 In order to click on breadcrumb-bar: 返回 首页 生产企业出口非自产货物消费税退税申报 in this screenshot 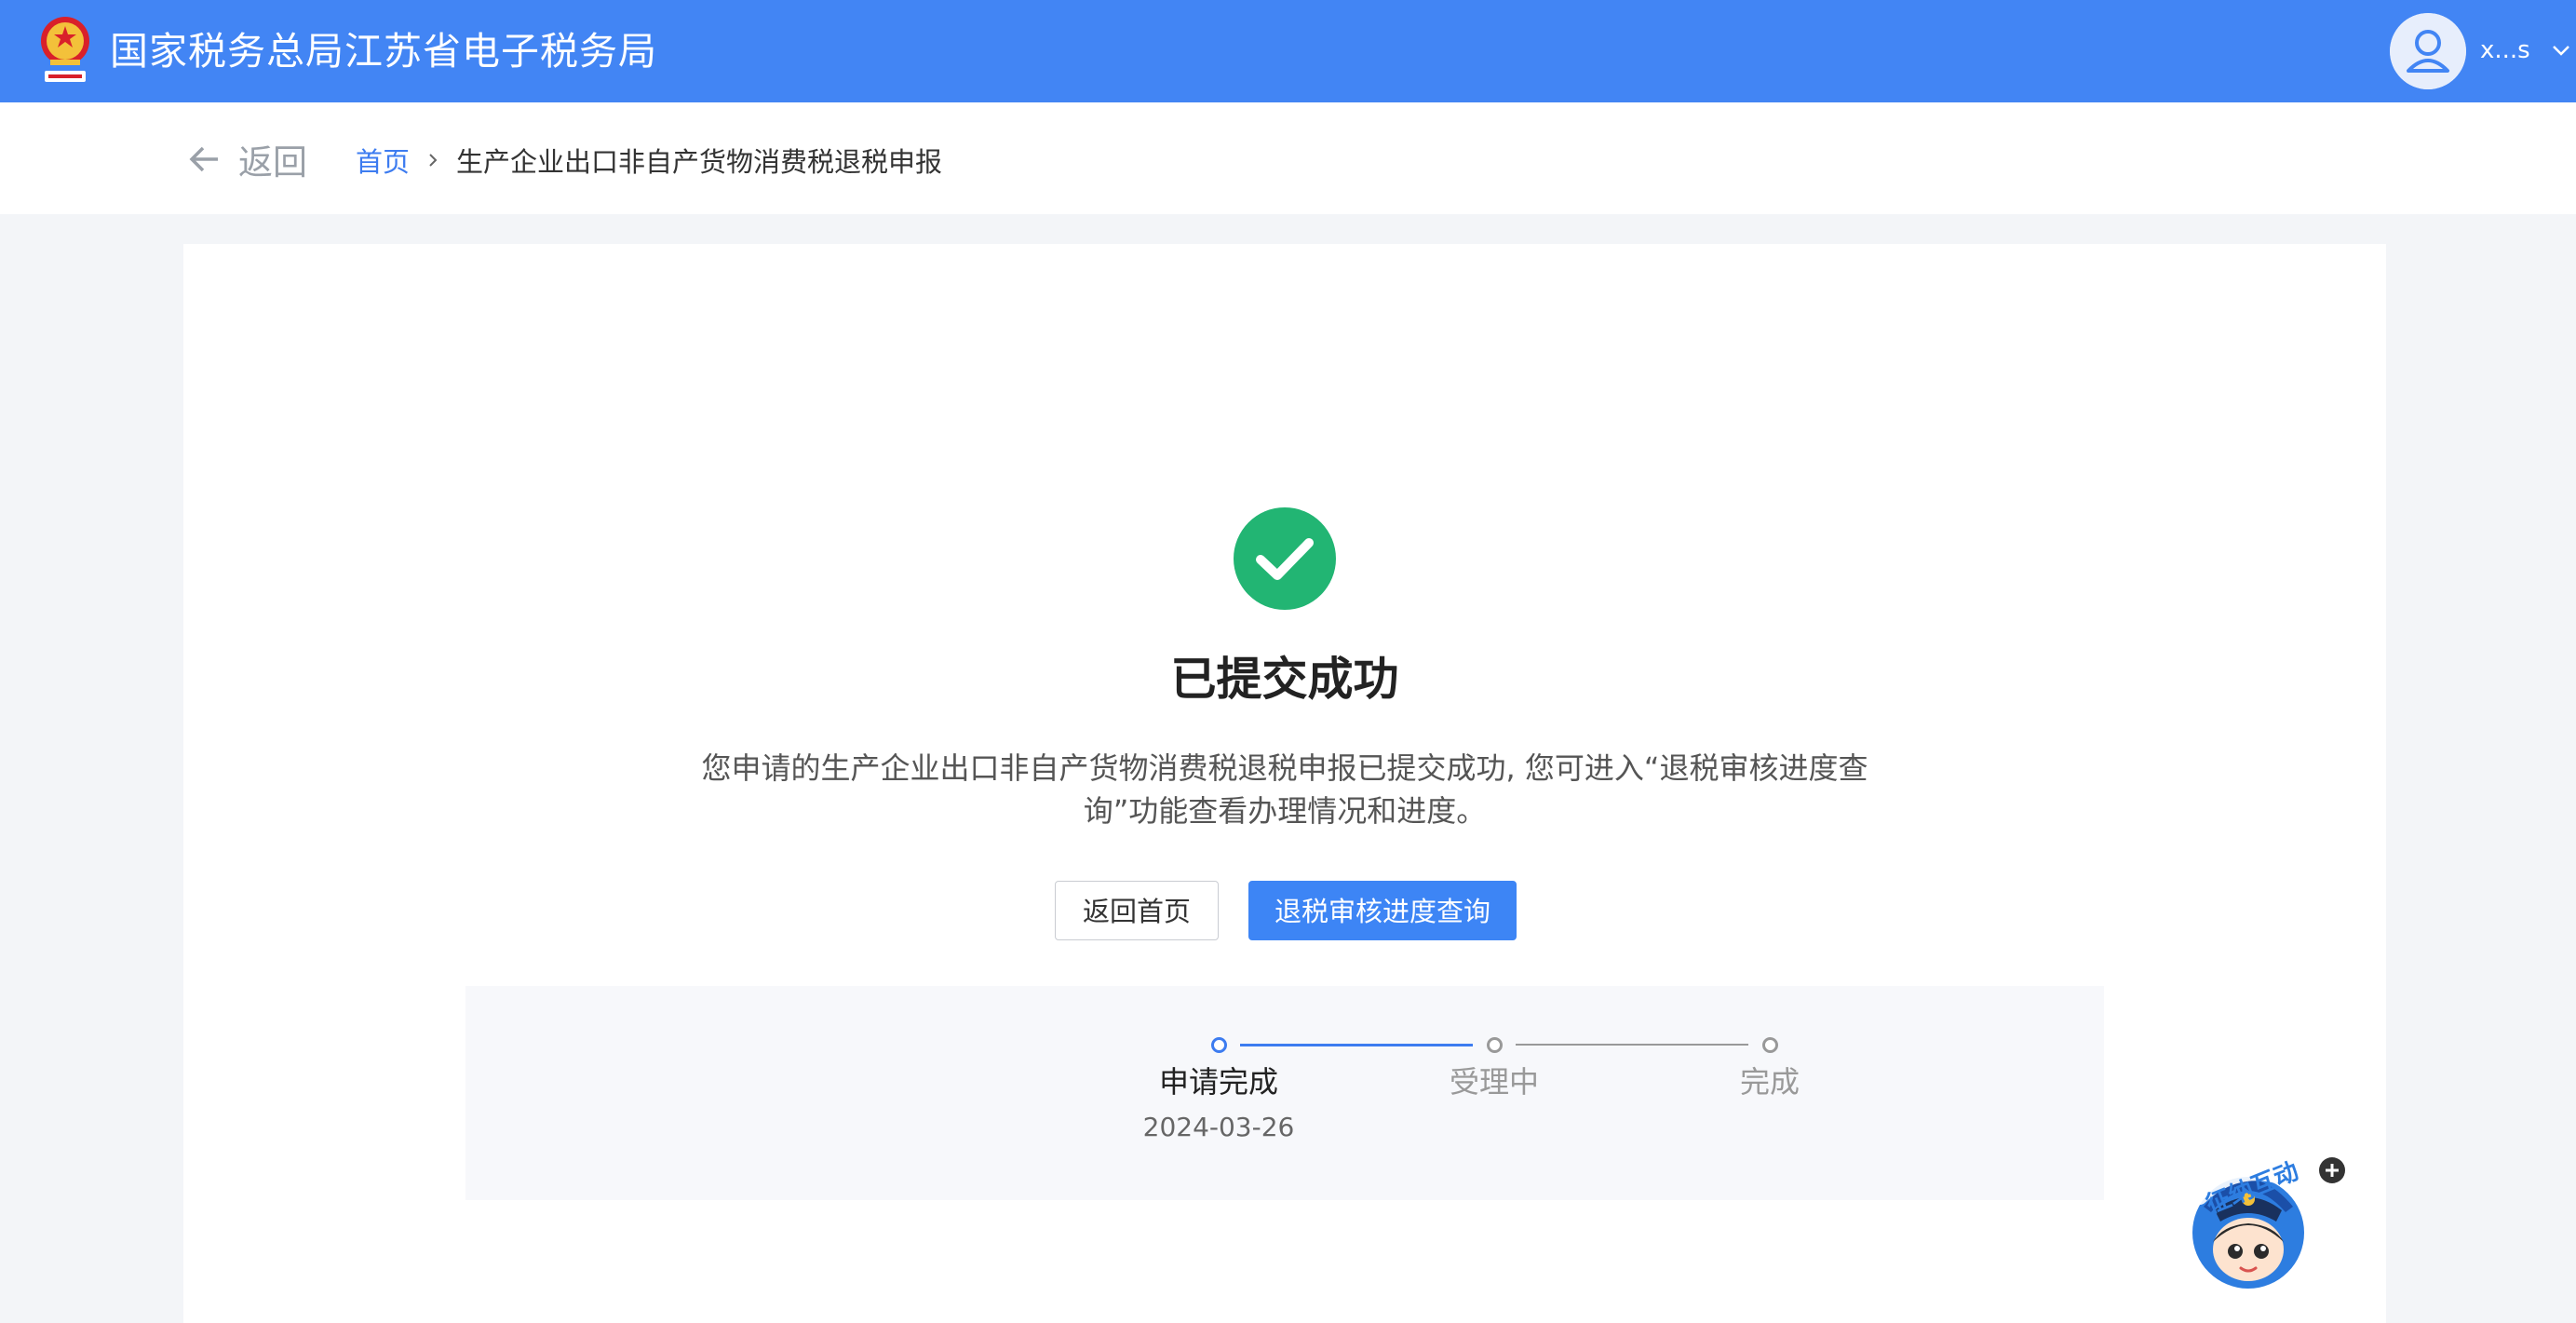, I will do `click(1288, 158)`.